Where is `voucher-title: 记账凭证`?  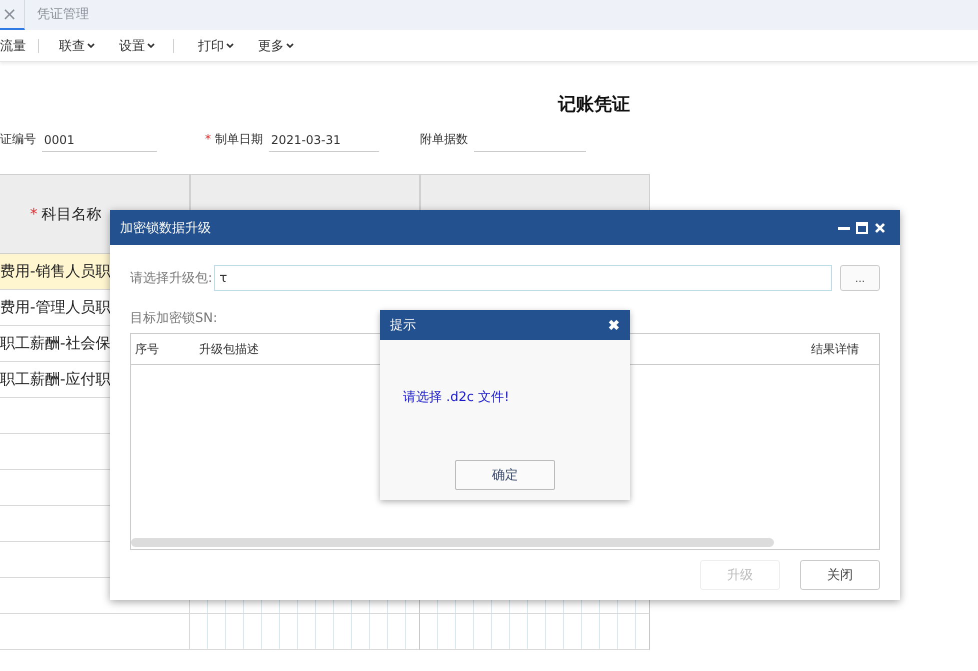
voucher-title: 记账凭证 is located at coordinates (594, 104).